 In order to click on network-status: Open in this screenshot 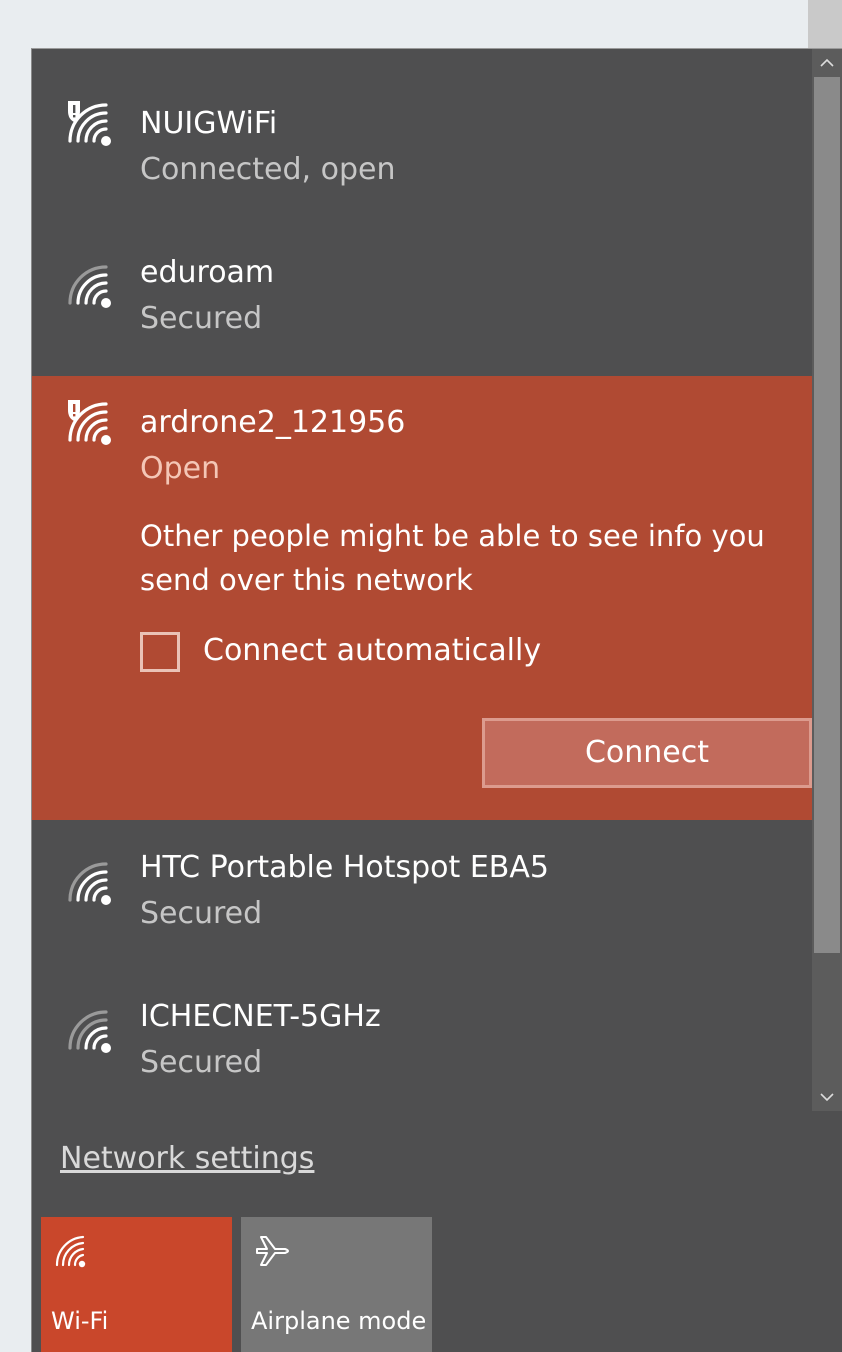, I will do `click(180, 468)`.